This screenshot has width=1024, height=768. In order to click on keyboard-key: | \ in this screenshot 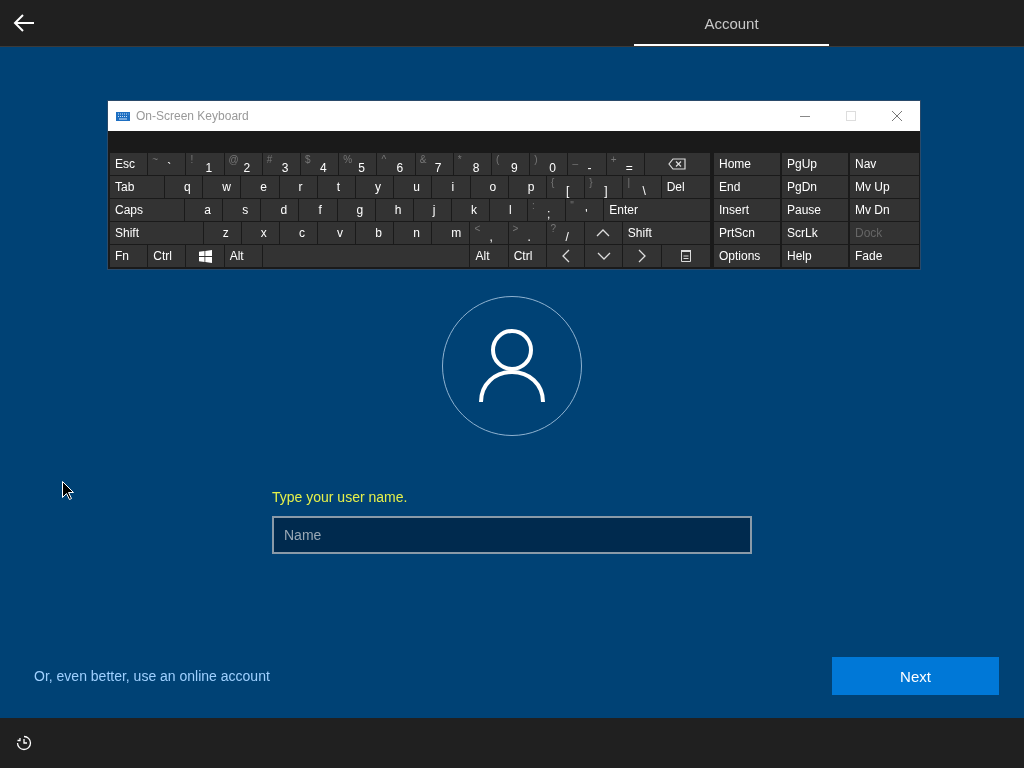, I will do `click(642, 187)`.